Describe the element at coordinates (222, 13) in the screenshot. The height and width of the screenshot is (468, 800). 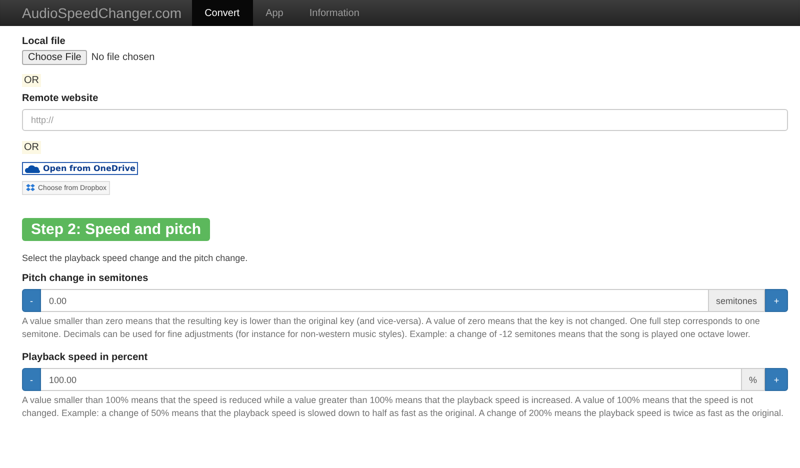
I see `nav-tab: Convert` at that location.